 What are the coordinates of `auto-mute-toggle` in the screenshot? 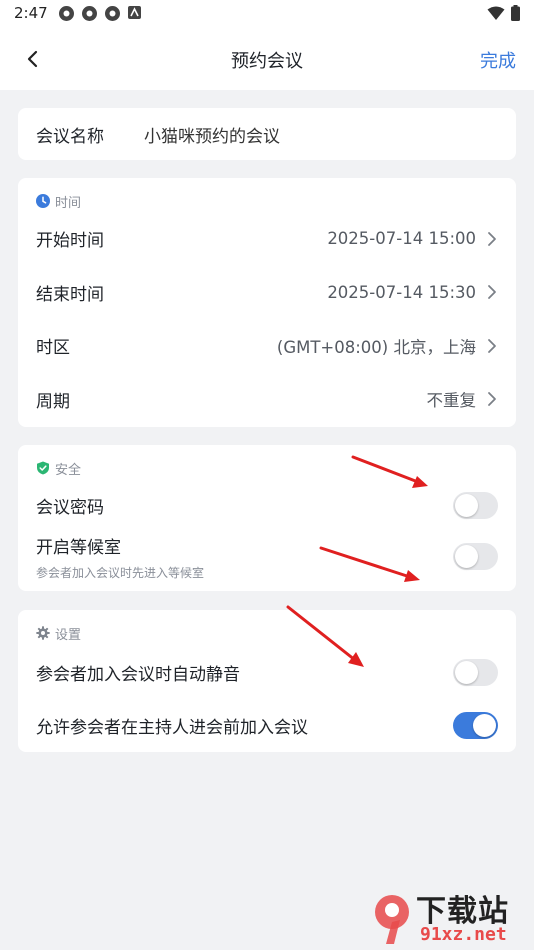 It's located at (475, 672).